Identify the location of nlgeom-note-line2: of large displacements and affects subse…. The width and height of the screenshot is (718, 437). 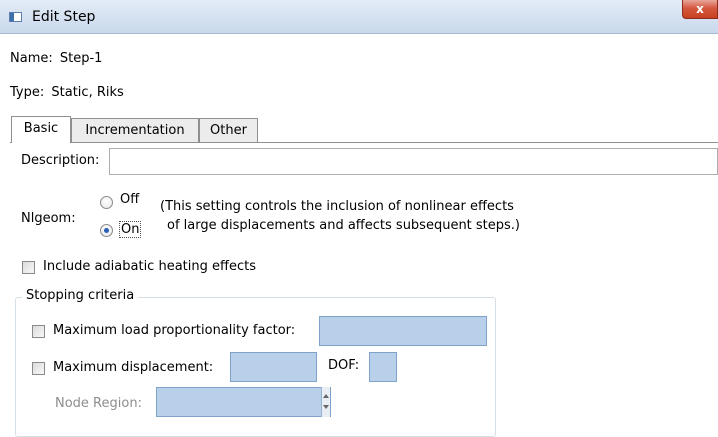
(344, 225).